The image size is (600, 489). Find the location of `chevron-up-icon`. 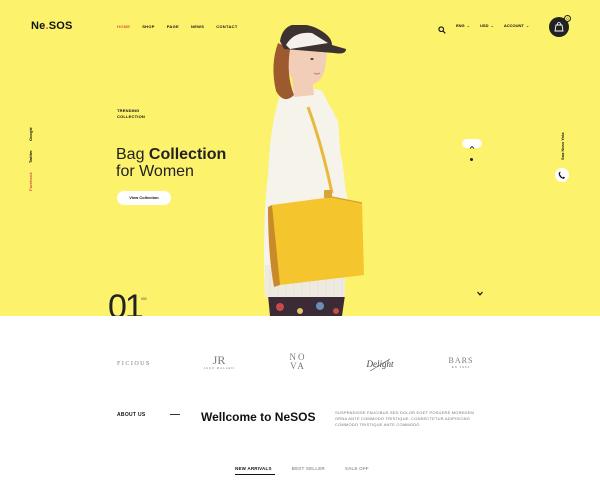

chevron-up-icon is located at coordinates (472, 147).